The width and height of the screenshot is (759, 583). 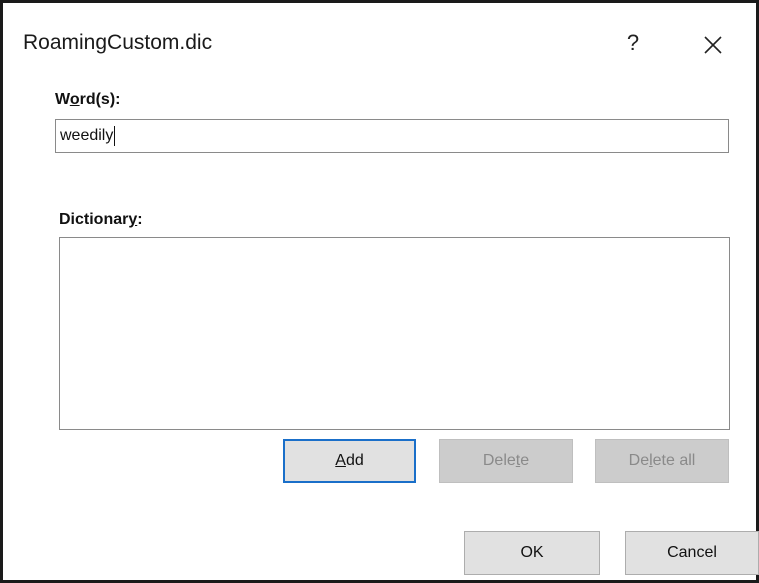 I want to click on help-icon: ?, so click(x=633, y=42).